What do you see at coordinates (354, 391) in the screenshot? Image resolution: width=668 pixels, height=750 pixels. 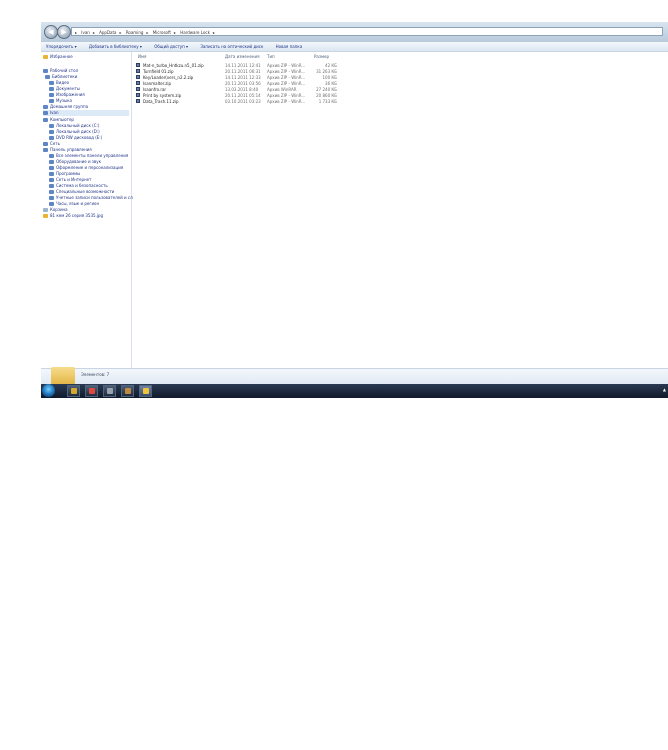 I see `taskbar: ▲` at bounding box center [354, 391].